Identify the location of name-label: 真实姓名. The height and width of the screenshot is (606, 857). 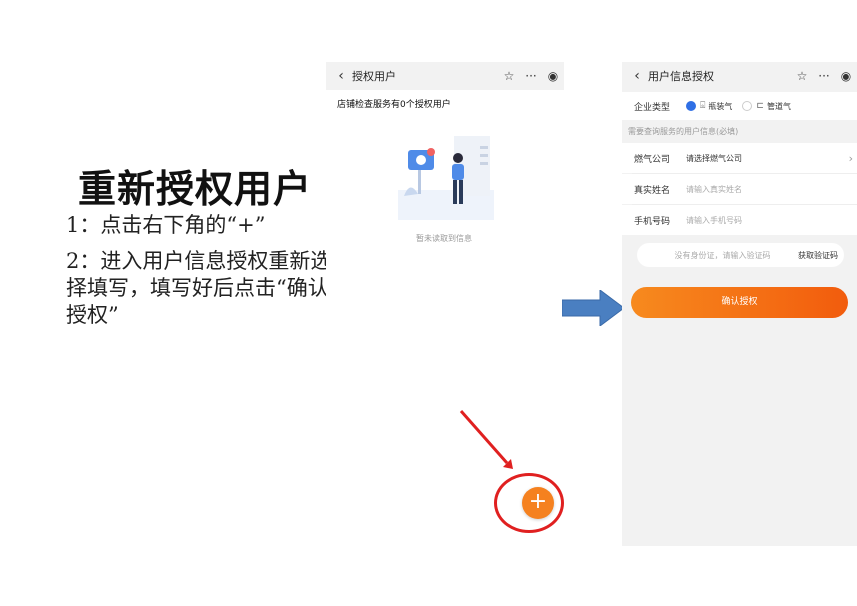
(652, 190).